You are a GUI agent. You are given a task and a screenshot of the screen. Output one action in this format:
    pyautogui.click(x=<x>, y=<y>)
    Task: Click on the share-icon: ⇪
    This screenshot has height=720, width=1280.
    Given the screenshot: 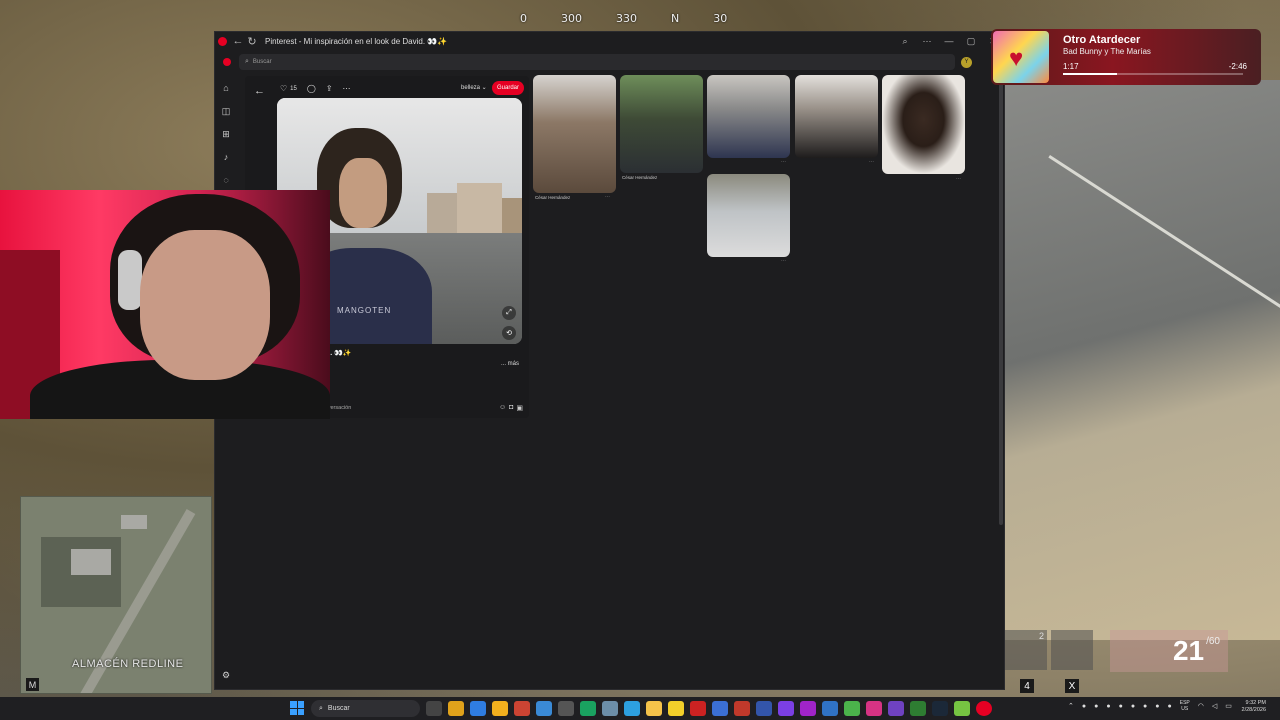 What is the action you would take?
    pyautogui.click(x=329, y=88)
    